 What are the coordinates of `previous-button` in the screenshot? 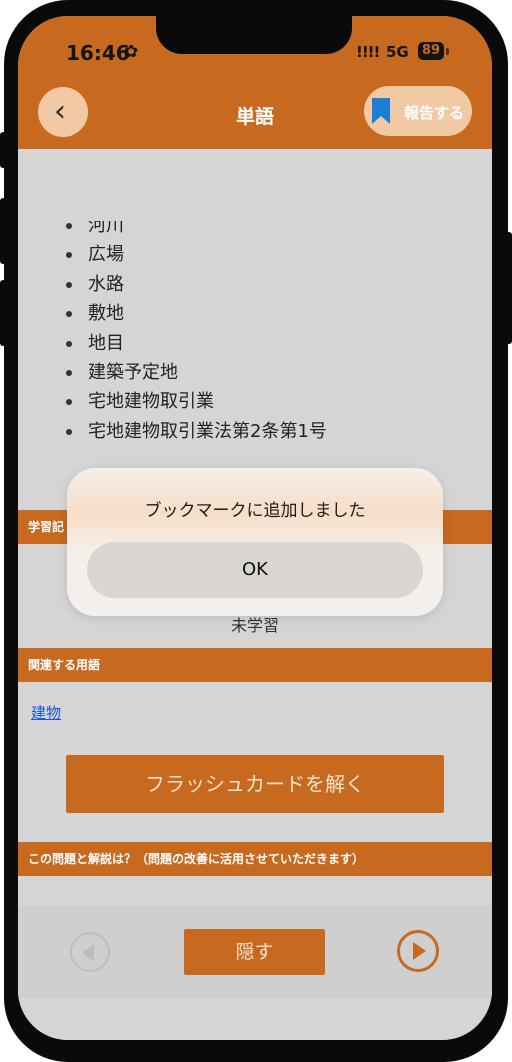 It's located at (90, 952).